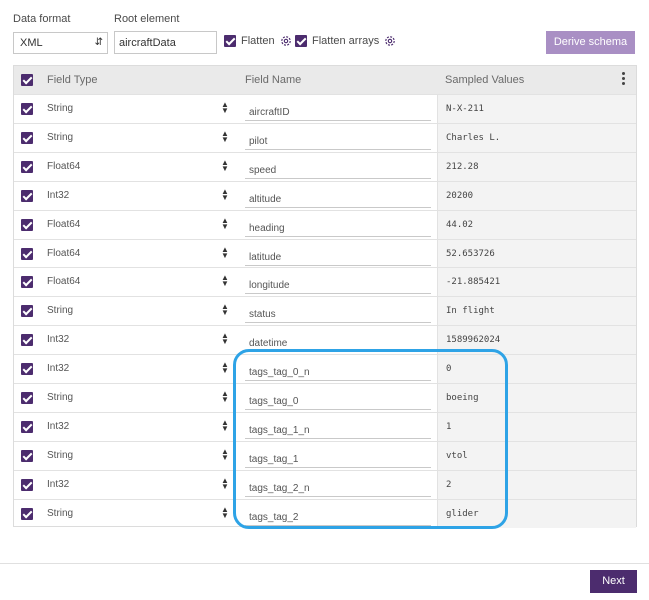  I want to click on more-options-icon, so click(624, 79).